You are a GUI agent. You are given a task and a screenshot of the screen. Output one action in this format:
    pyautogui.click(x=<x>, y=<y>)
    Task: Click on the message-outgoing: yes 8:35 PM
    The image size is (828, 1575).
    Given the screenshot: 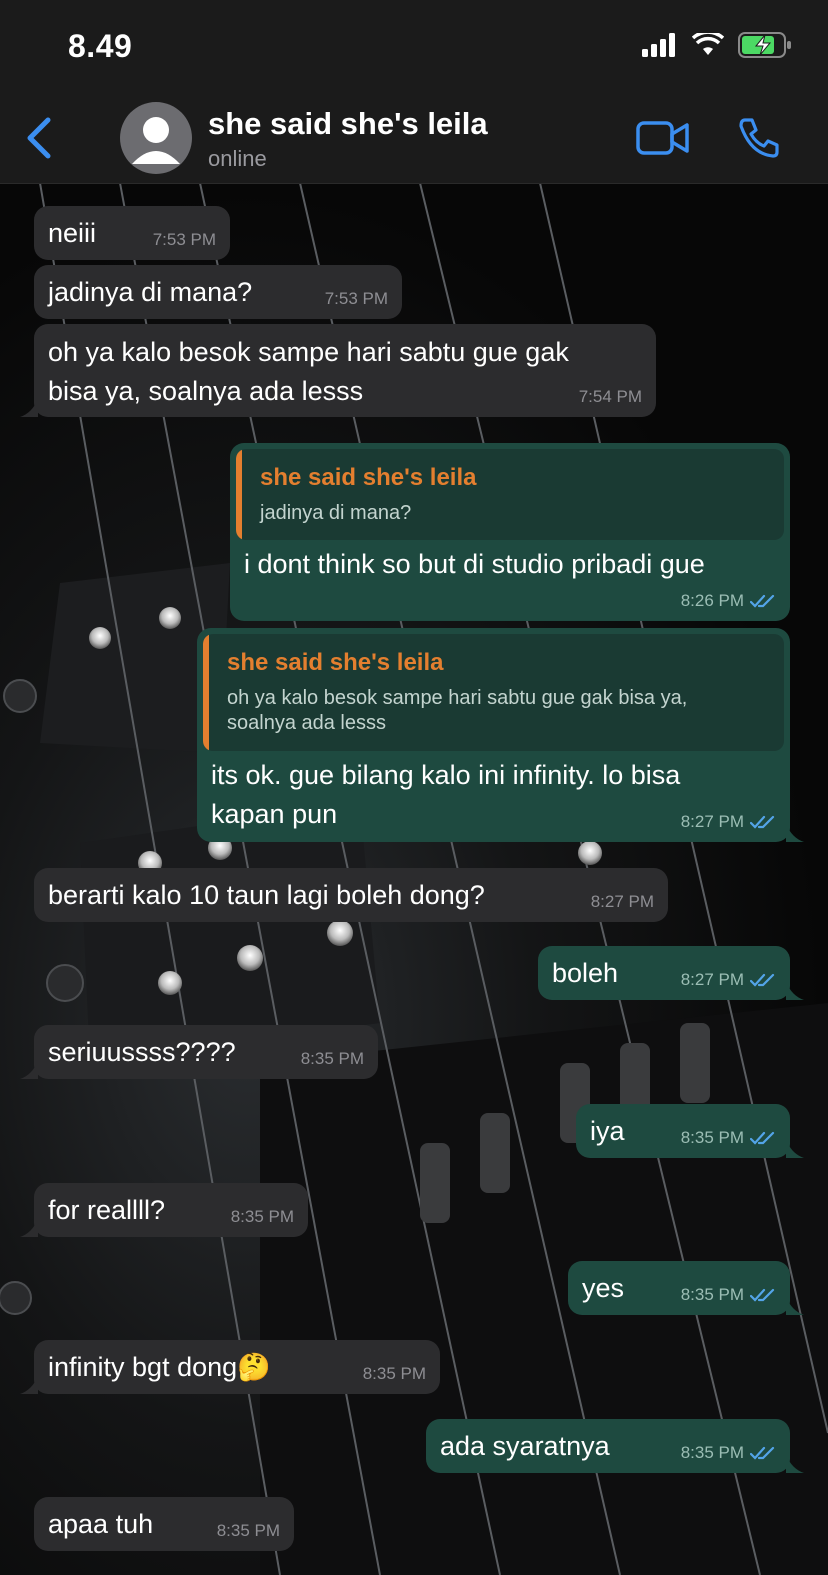 What is the action you would take?
    pyautogui.click(x=686, y=1288)
    